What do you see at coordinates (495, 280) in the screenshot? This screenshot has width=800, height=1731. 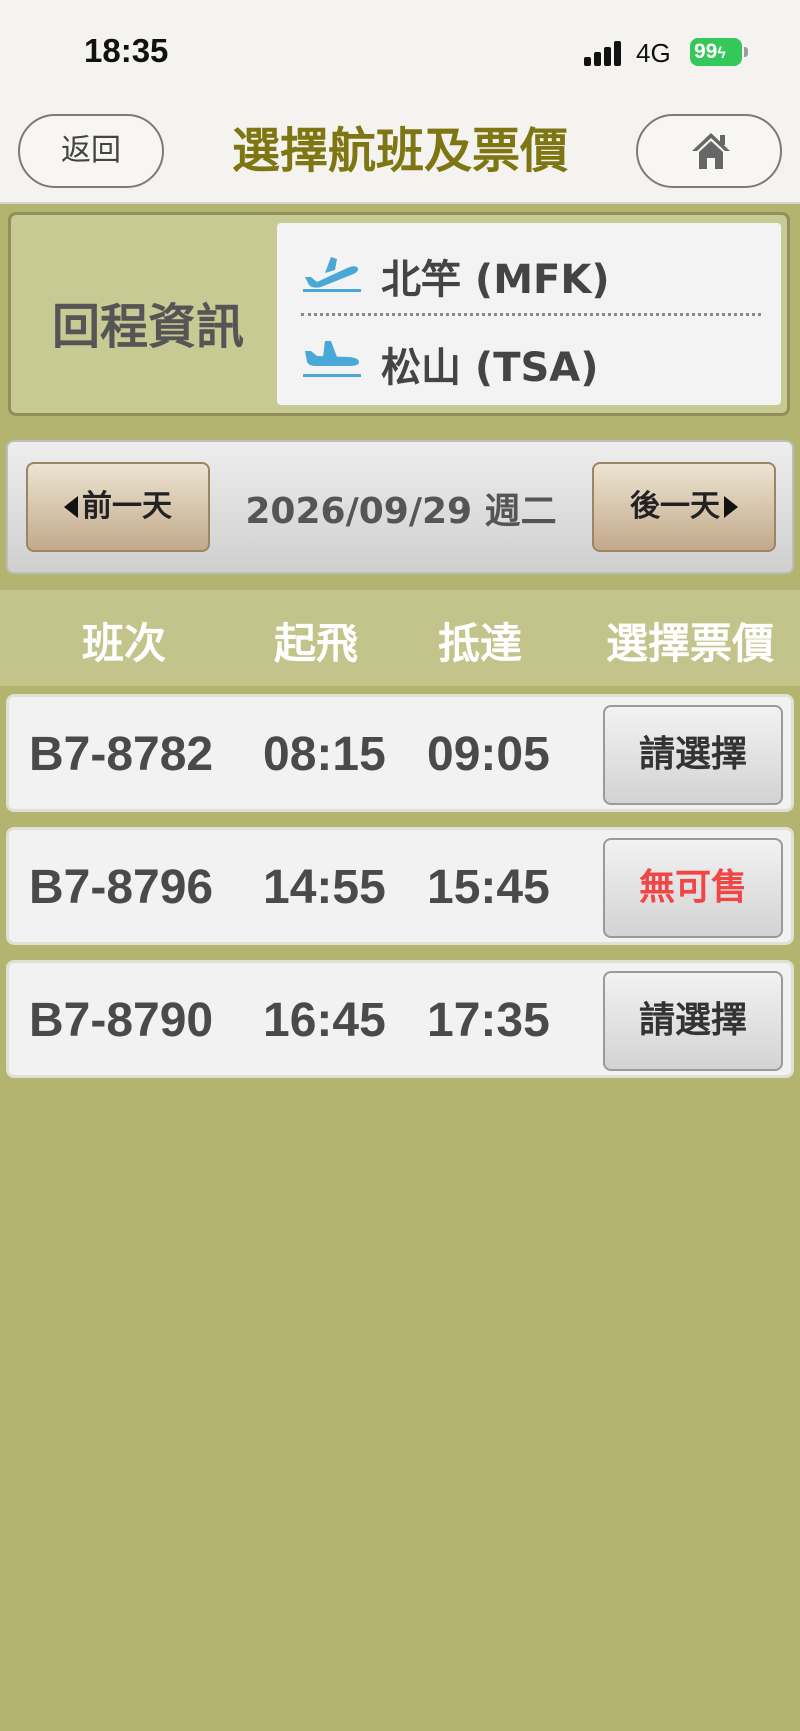 I see `origin-airport: 北竿 (MFK)` at bounding box center [495, 280].